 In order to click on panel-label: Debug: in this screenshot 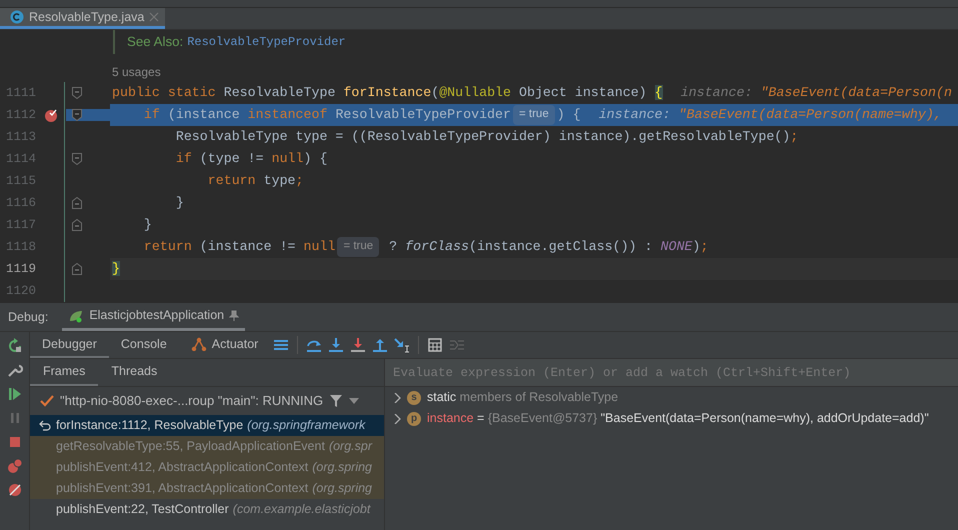, I will do `click(28, 317)`.